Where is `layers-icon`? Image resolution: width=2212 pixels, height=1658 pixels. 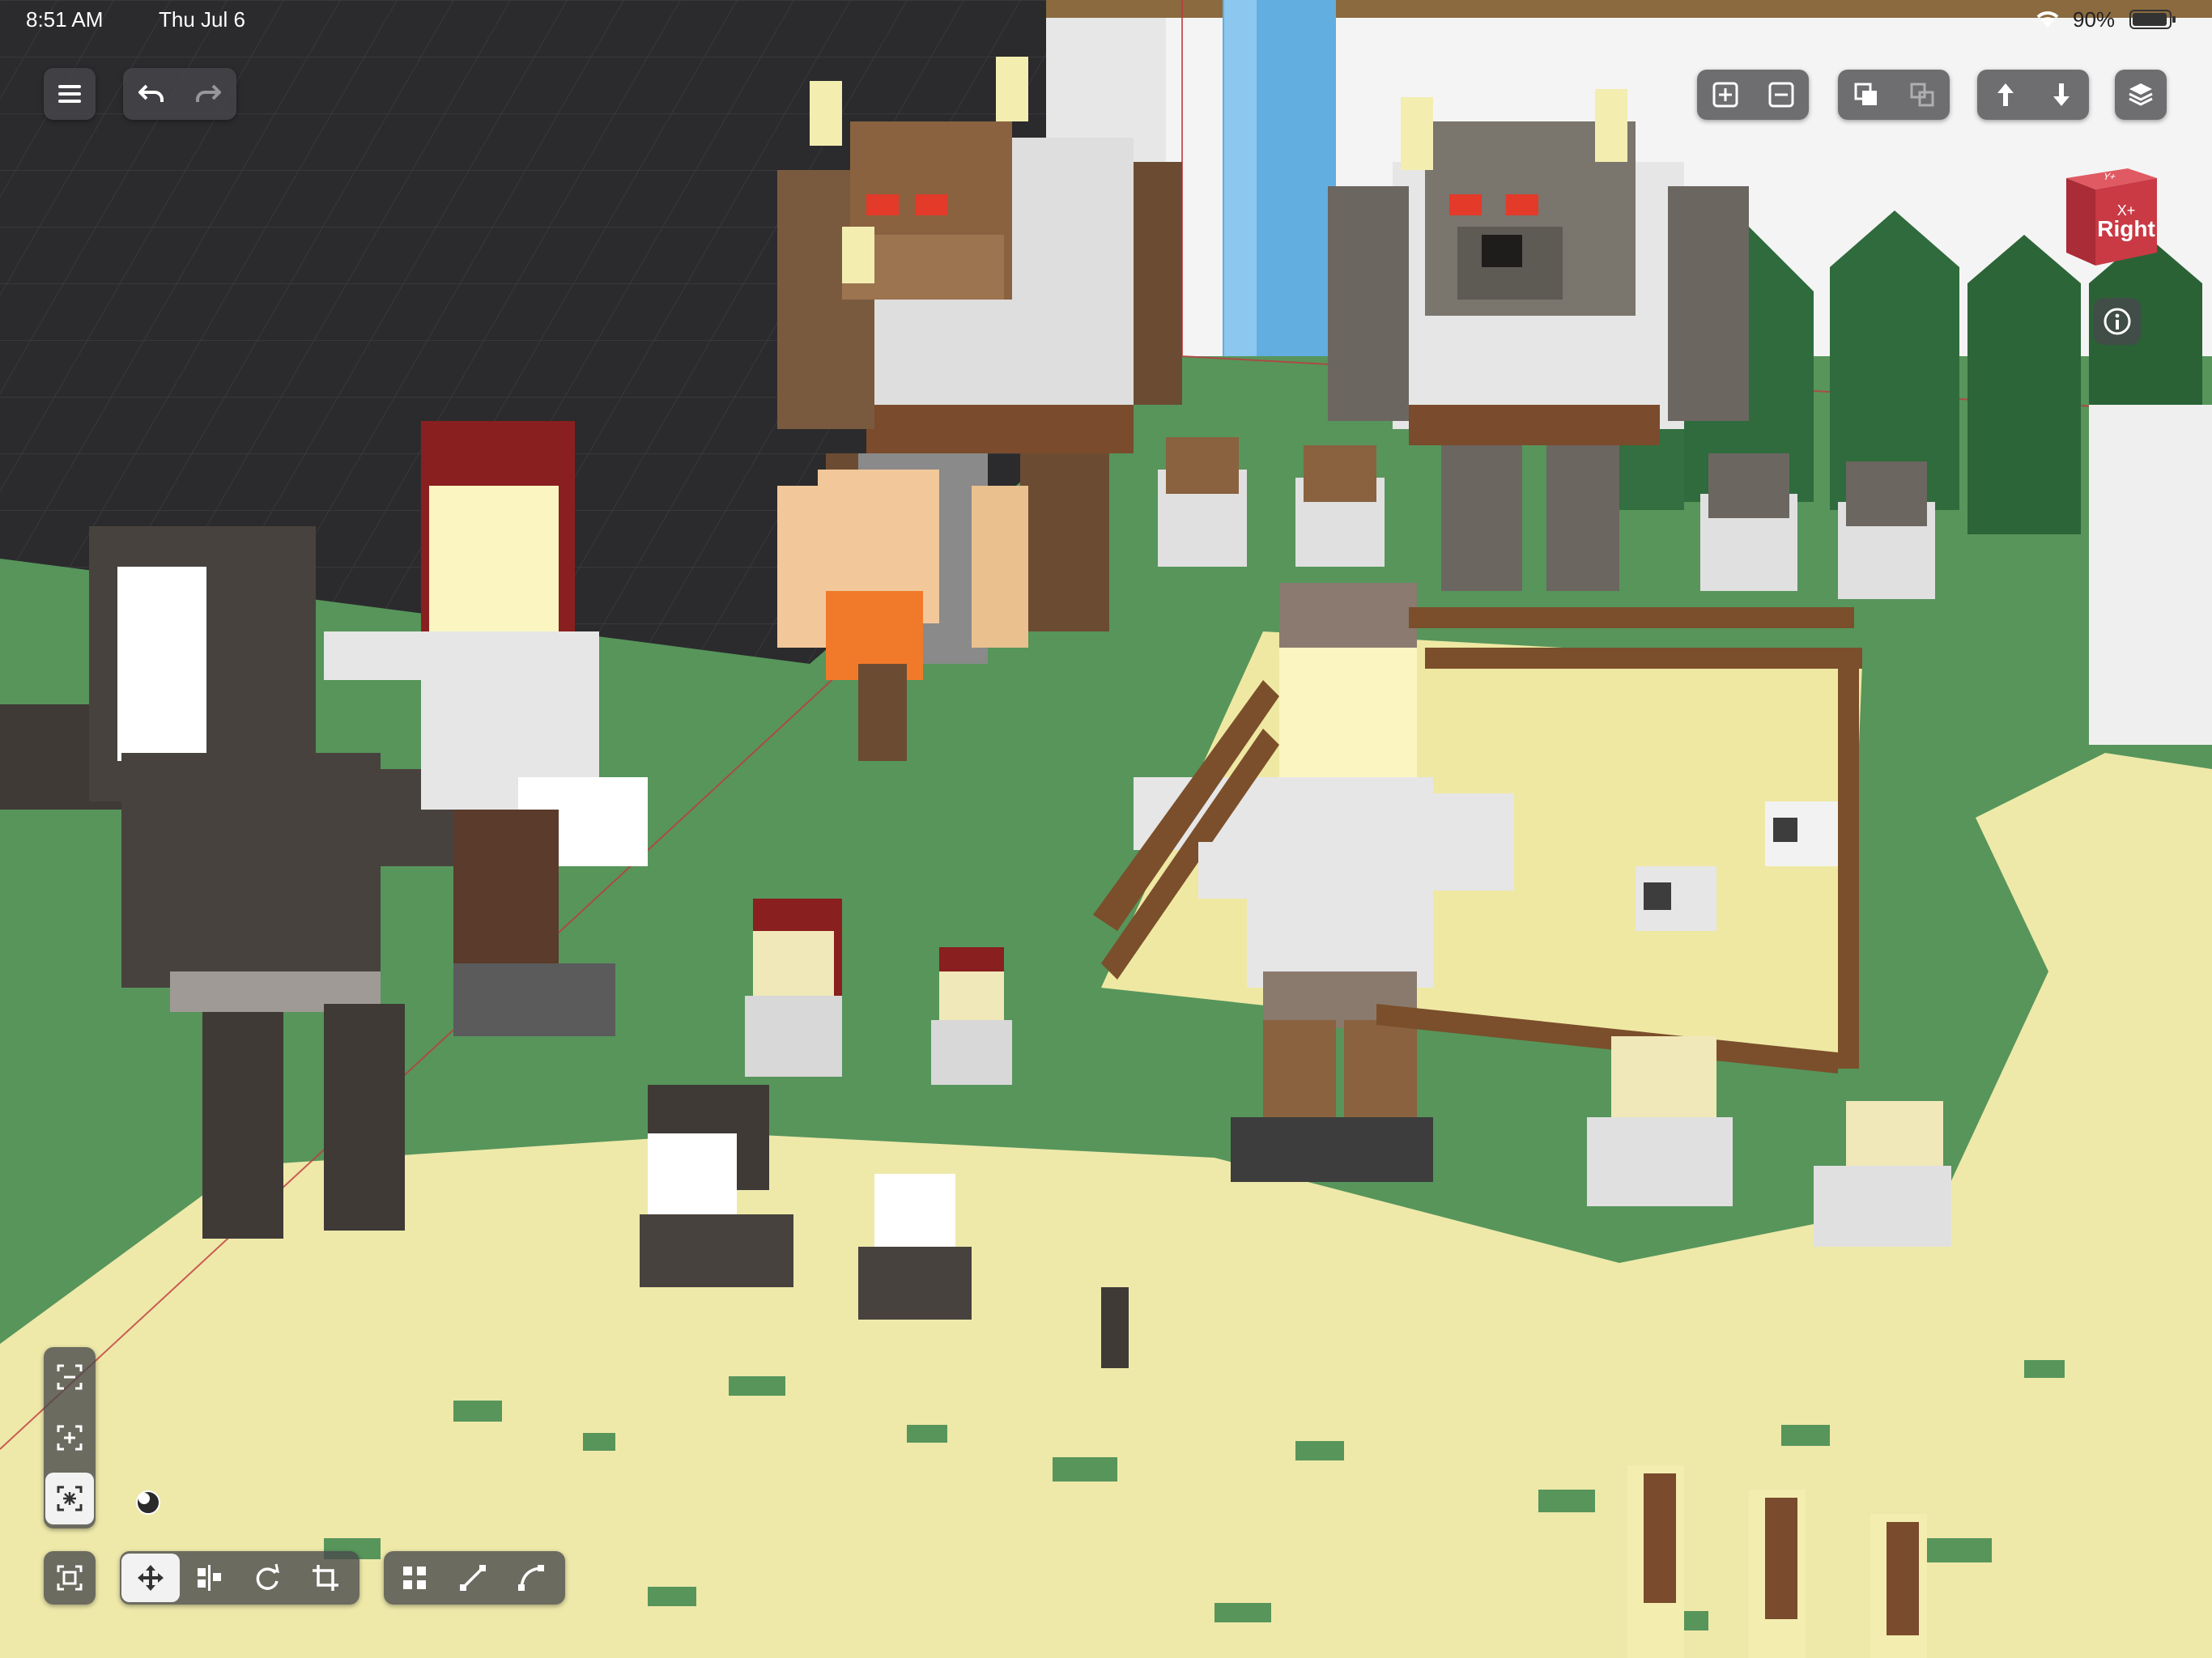
layers-icon is located at coordinates (2141, 94).